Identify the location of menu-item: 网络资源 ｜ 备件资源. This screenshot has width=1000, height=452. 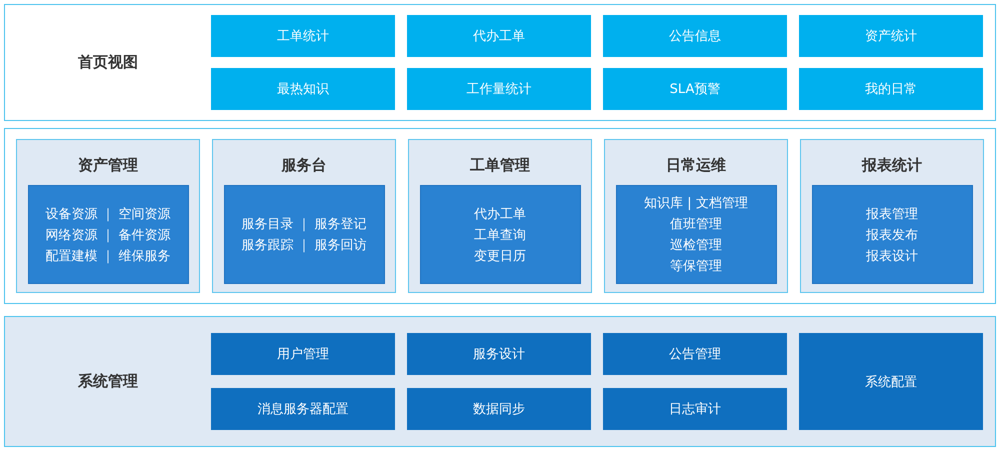
(108, 235).